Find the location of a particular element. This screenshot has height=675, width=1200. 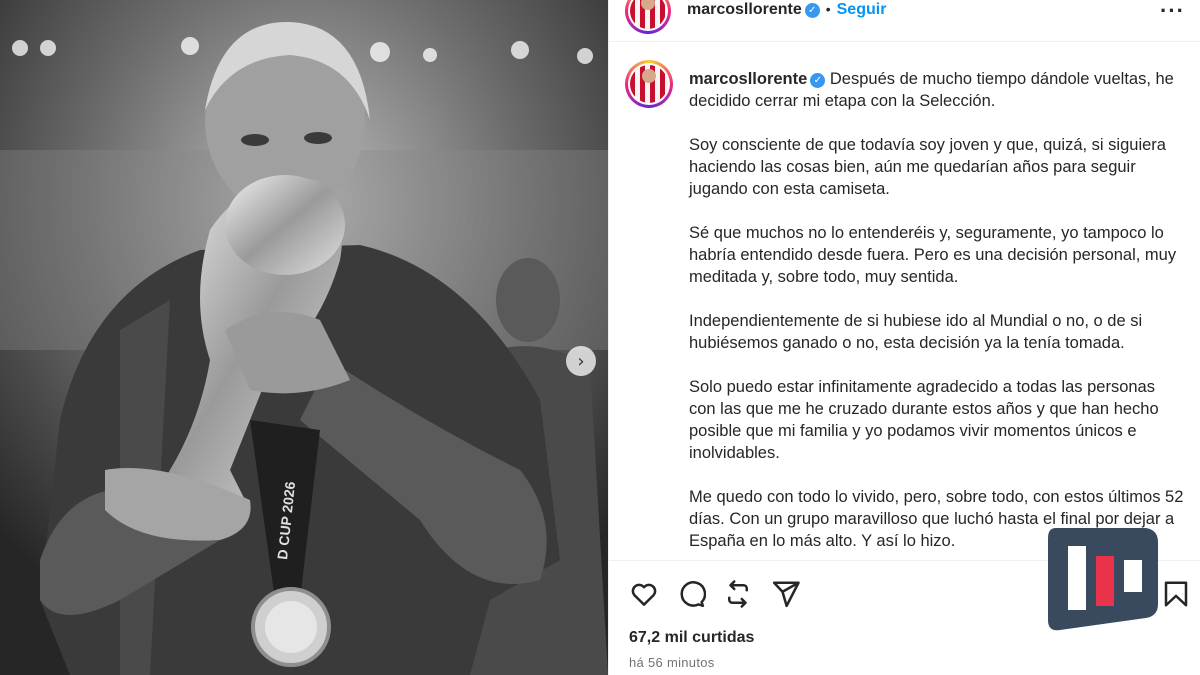

header-user-line: marcosllorente ✓ • Seguir is located at coordinates (786, 10).